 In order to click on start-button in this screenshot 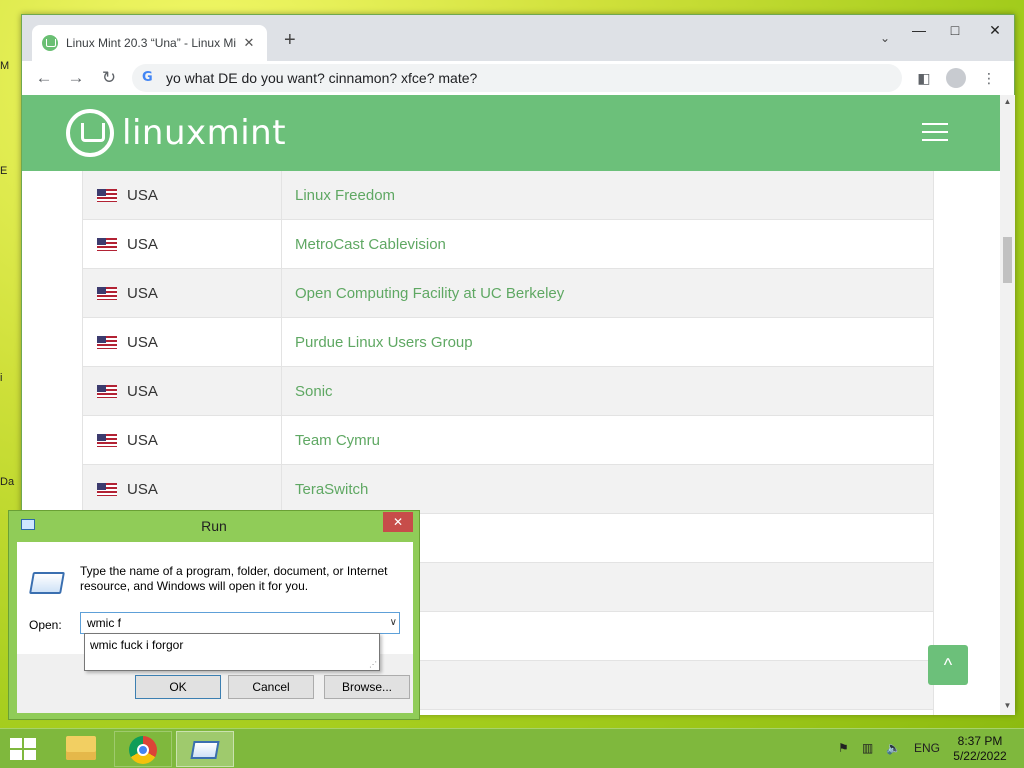, I will do `click(24, 749)`.